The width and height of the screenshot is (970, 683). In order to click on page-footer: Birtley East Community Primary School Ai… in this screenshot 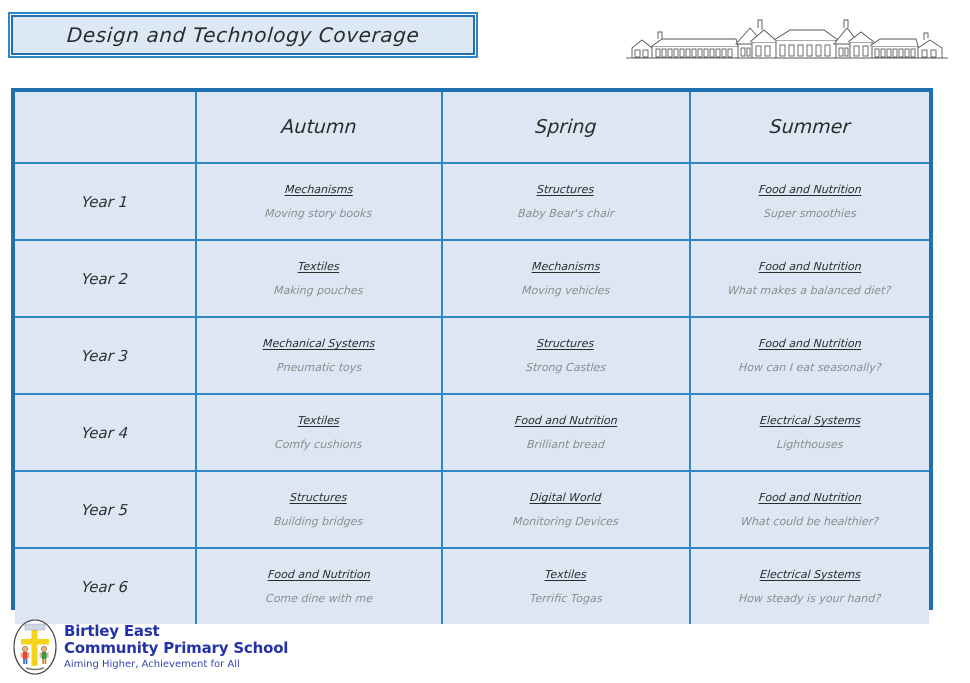, I will do `click(485, 649)`.